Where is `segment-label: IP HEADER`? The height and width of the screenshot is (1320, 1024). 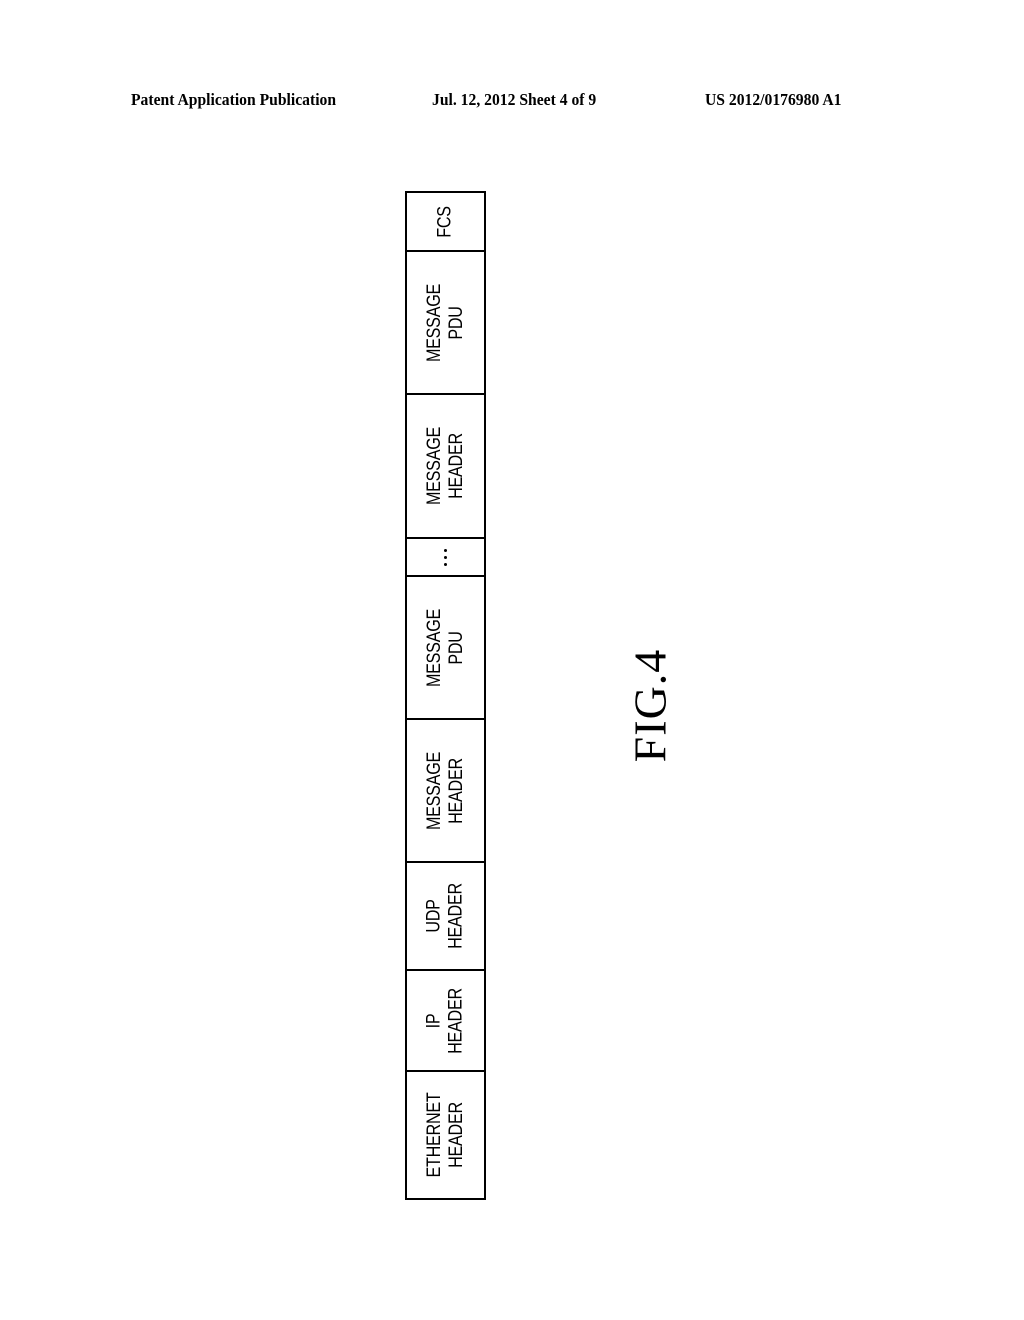 segment-label: IP HEADER is located at coordinates (445, 1020).